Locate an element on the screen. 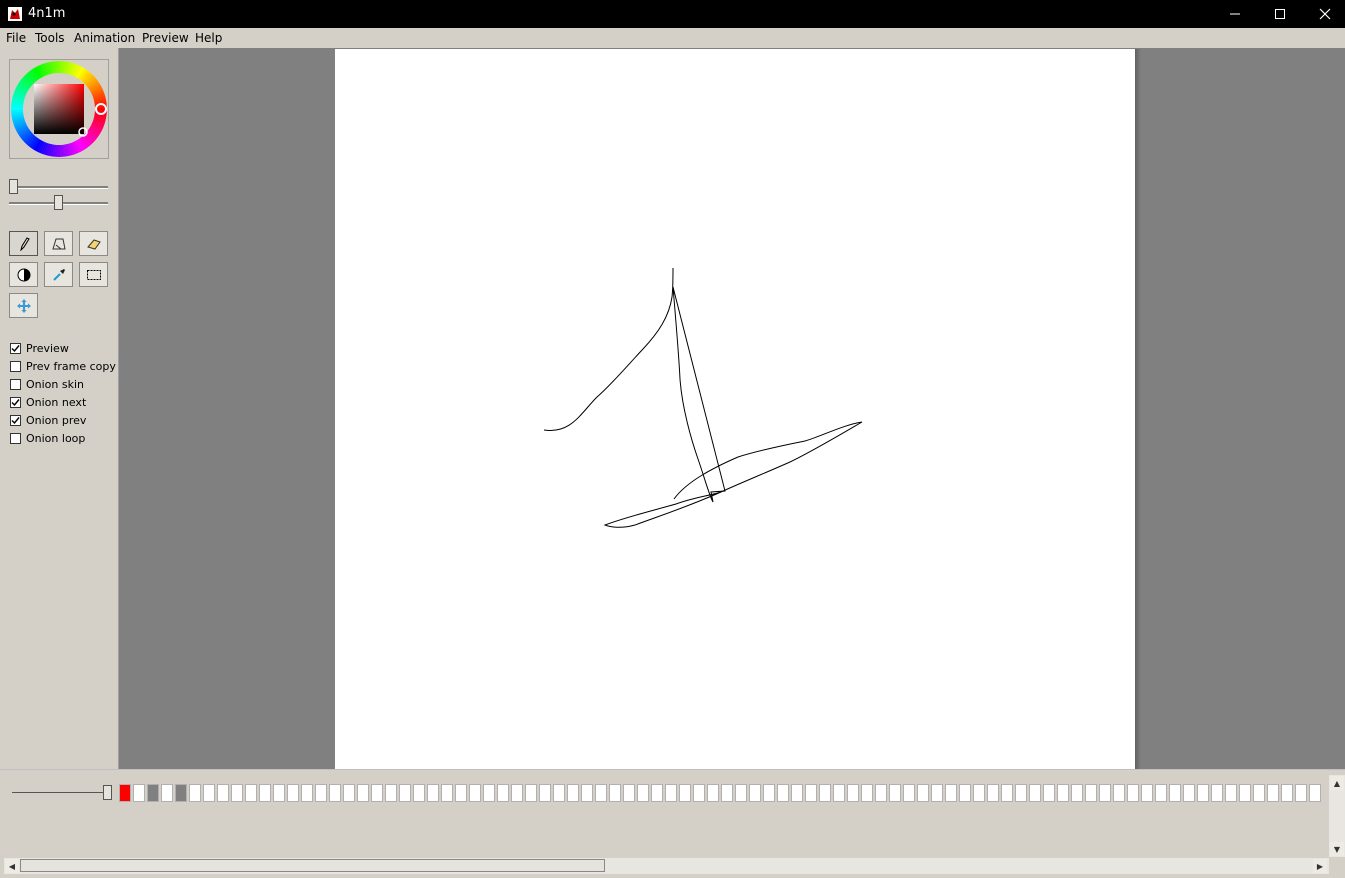  move-tool-button is located at coordinates (23, 305).